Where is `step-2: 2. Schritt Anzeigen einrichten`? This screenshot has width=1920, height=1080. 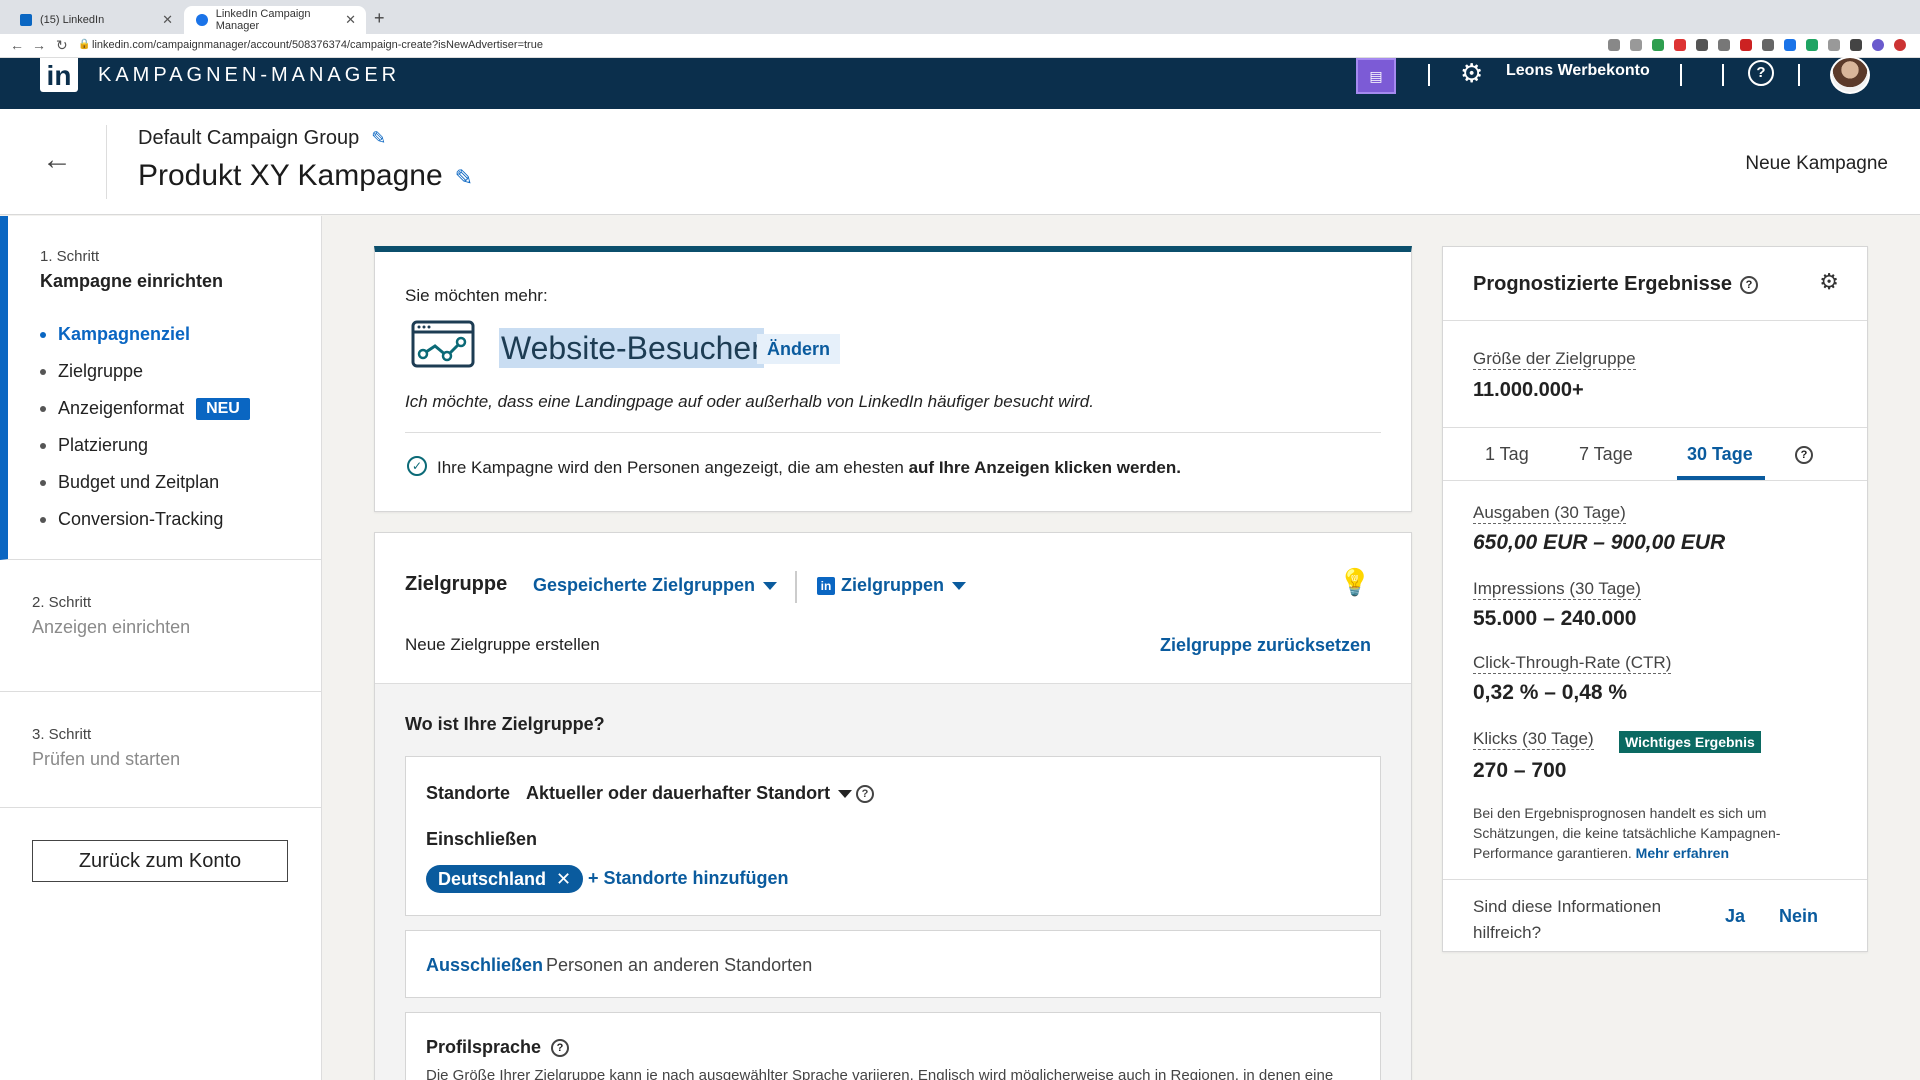
step-2: 2. Schritt Anzeigen einrichten is located at coordinates (161, 626).